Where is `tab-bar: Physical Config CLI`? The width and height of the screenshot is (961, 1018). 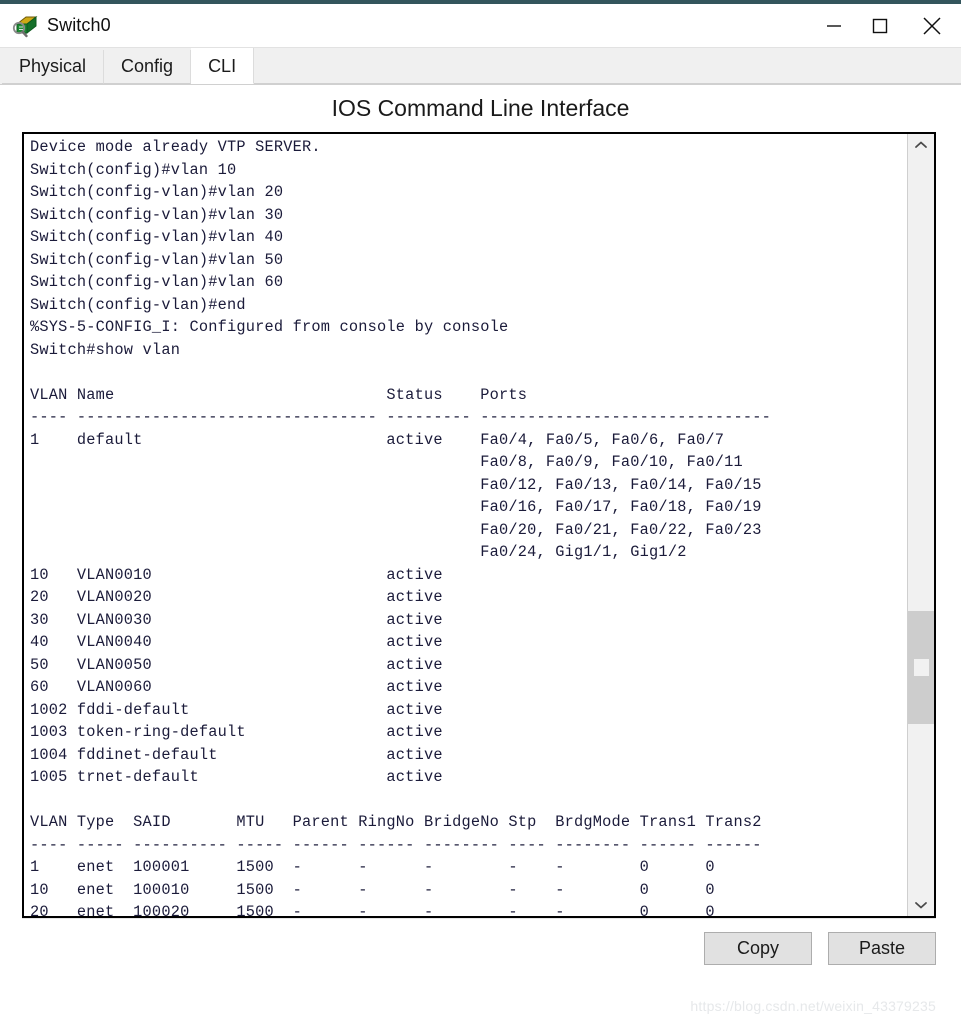 tab-bar: Physical Config CLI is located at coordinates (480, 66).